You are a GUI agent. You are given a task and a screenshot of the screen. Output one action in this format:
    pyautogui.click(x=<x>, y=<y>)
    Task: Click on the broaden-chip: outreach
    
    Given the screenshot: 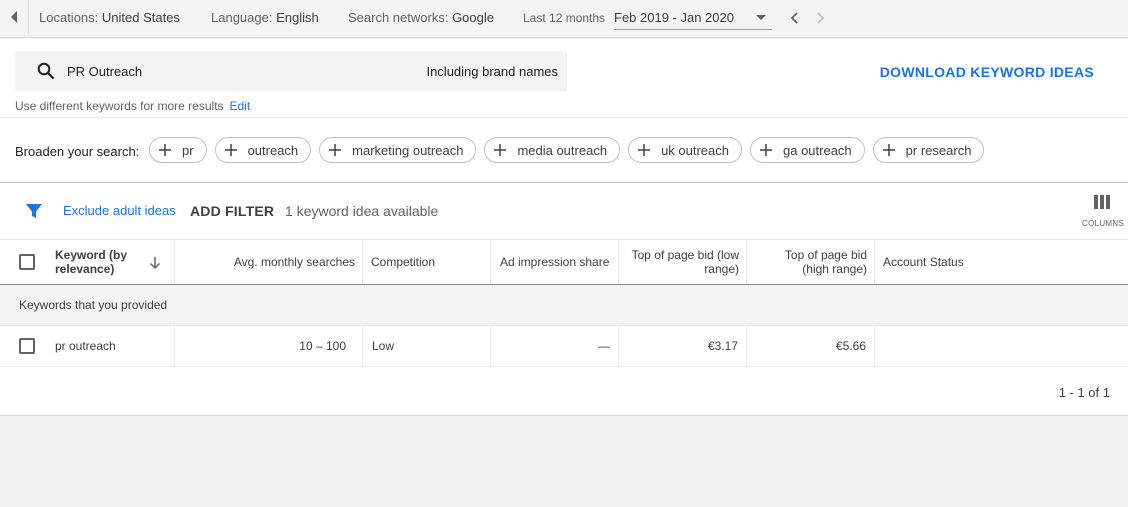 What is the action you would take?
    pyautogui.click(x=263, y=150)
    